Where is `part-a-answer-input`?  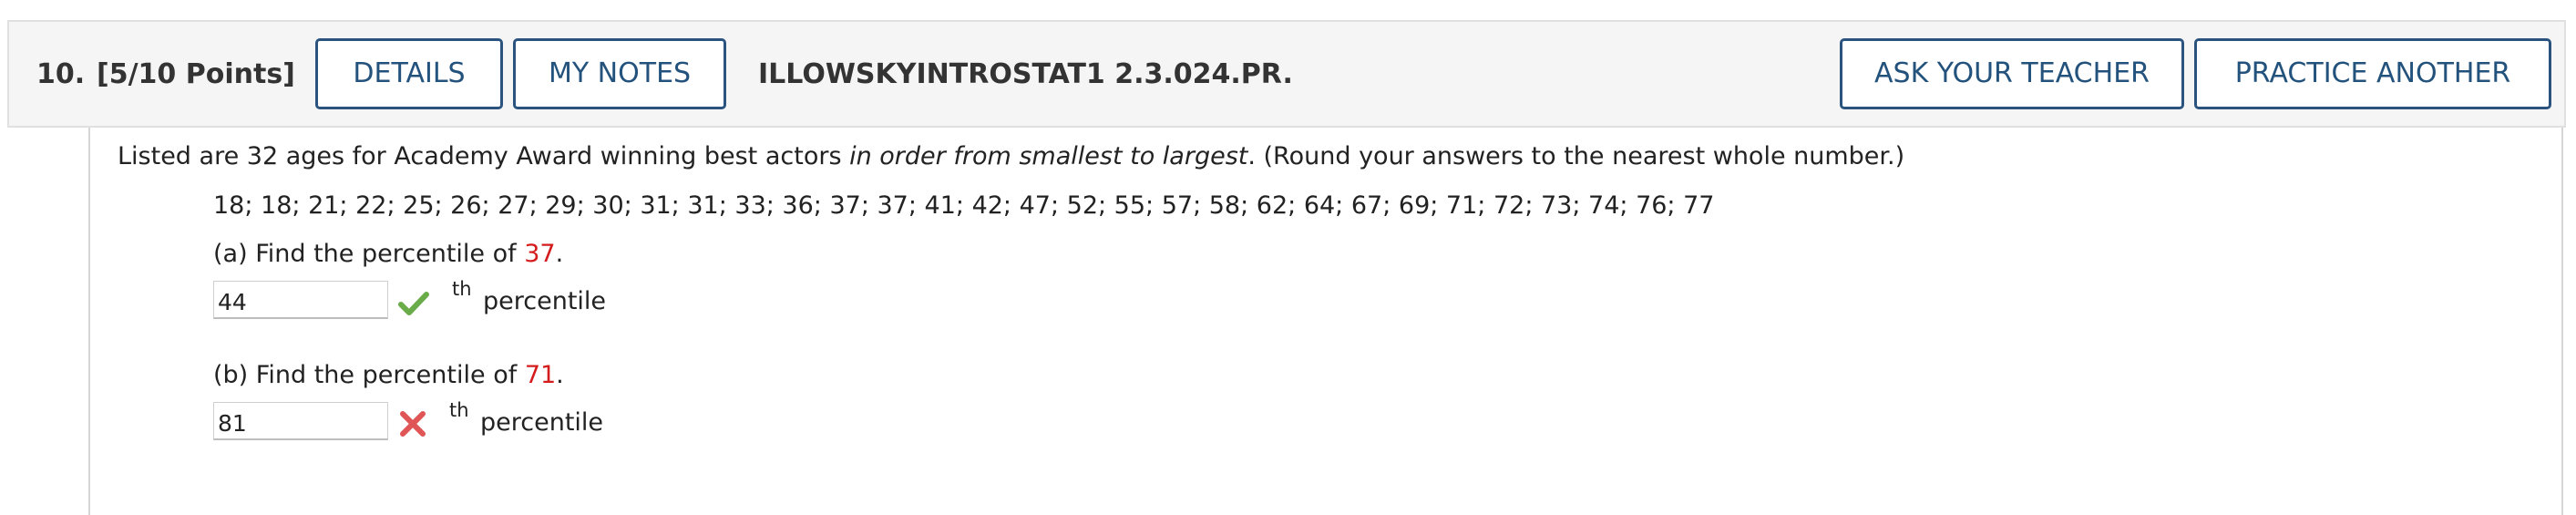
part-a-answer-input is located at coordinates (300, 300).